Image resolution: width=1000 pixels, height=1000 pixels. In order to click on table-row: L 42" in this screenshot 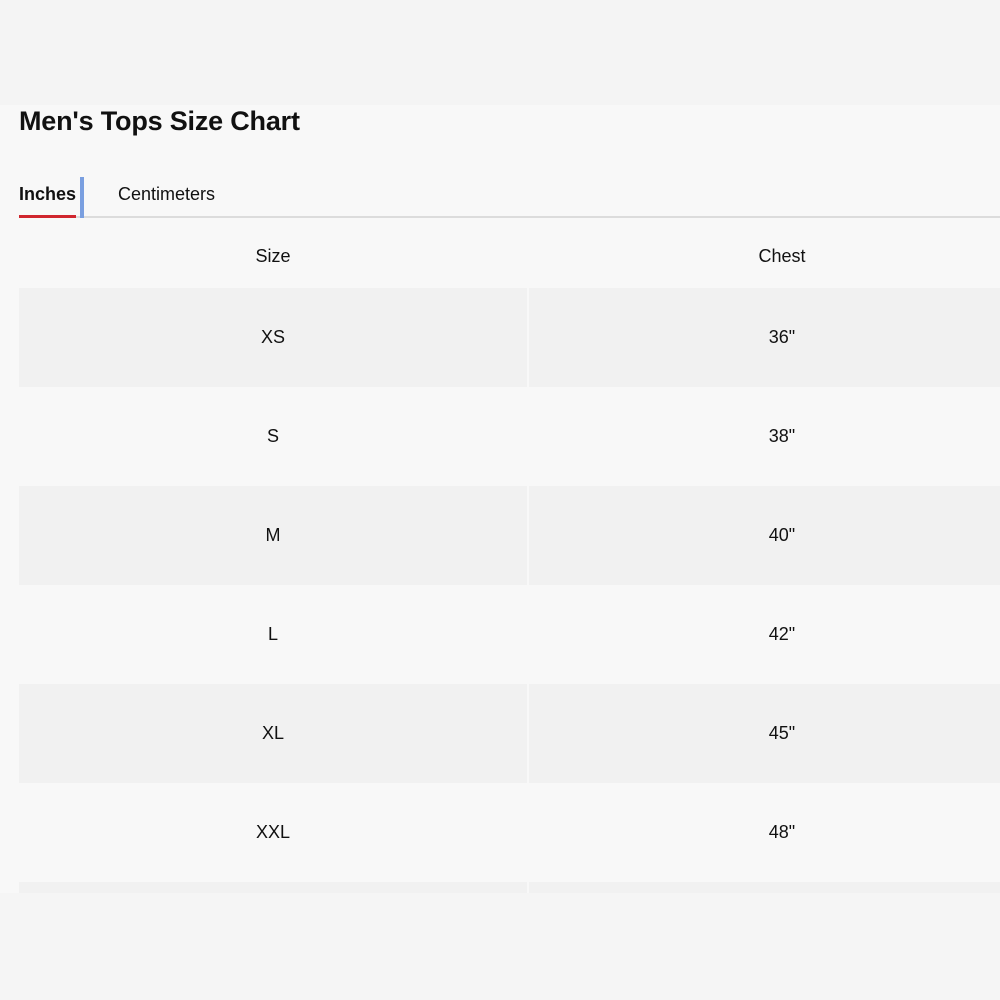, I will do `click(509, 634)`.